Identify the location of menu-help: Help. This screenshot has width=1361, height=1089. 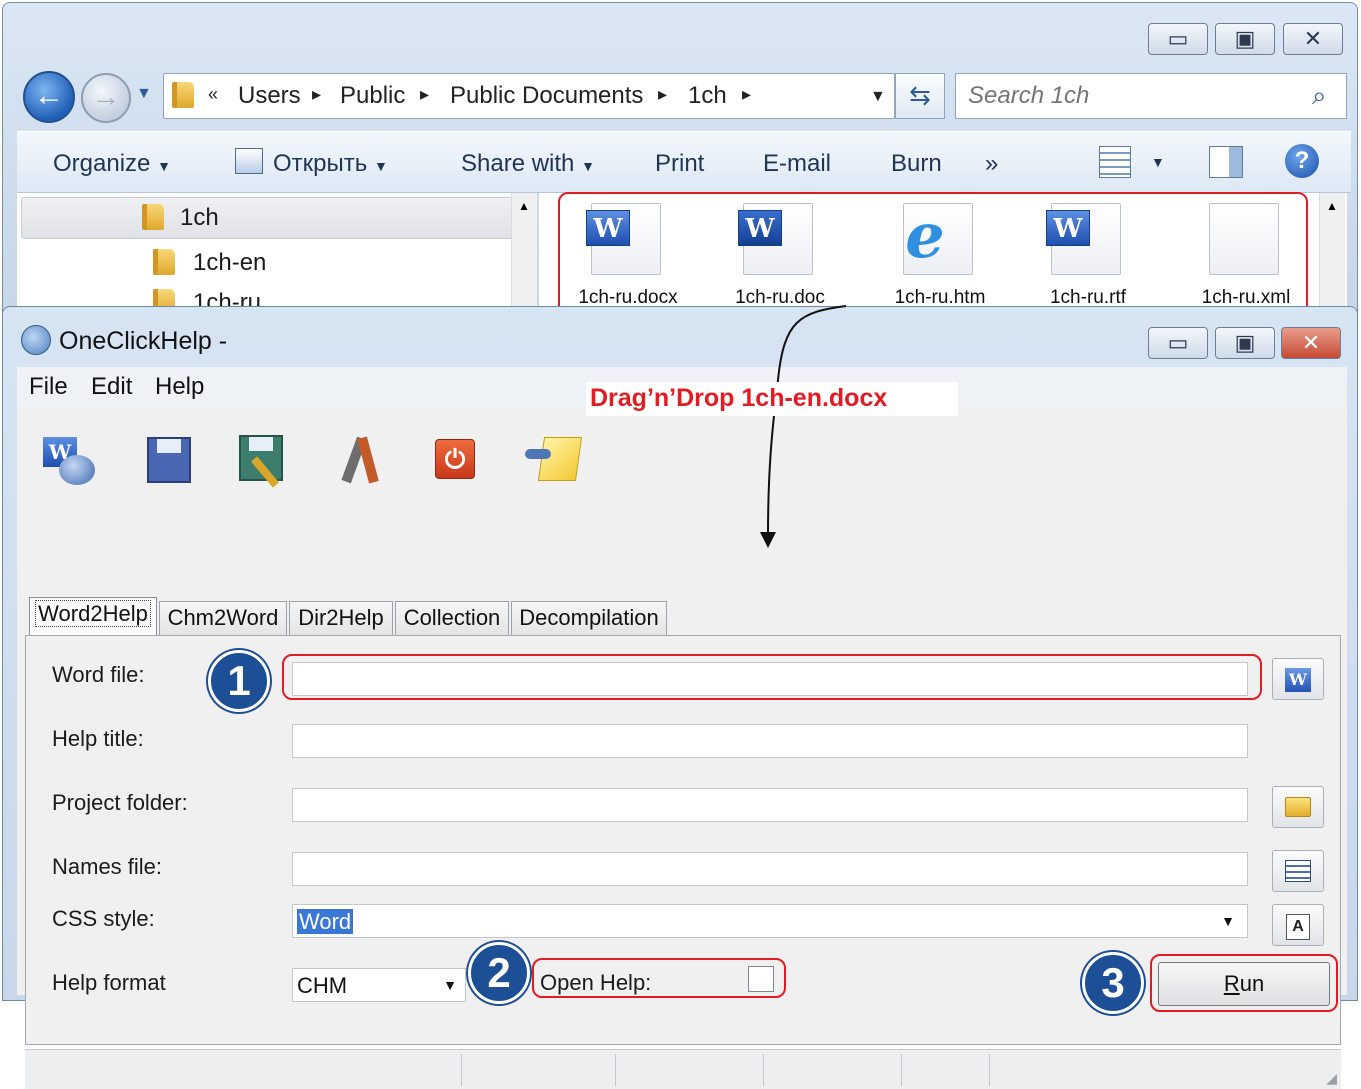
(179, 387).